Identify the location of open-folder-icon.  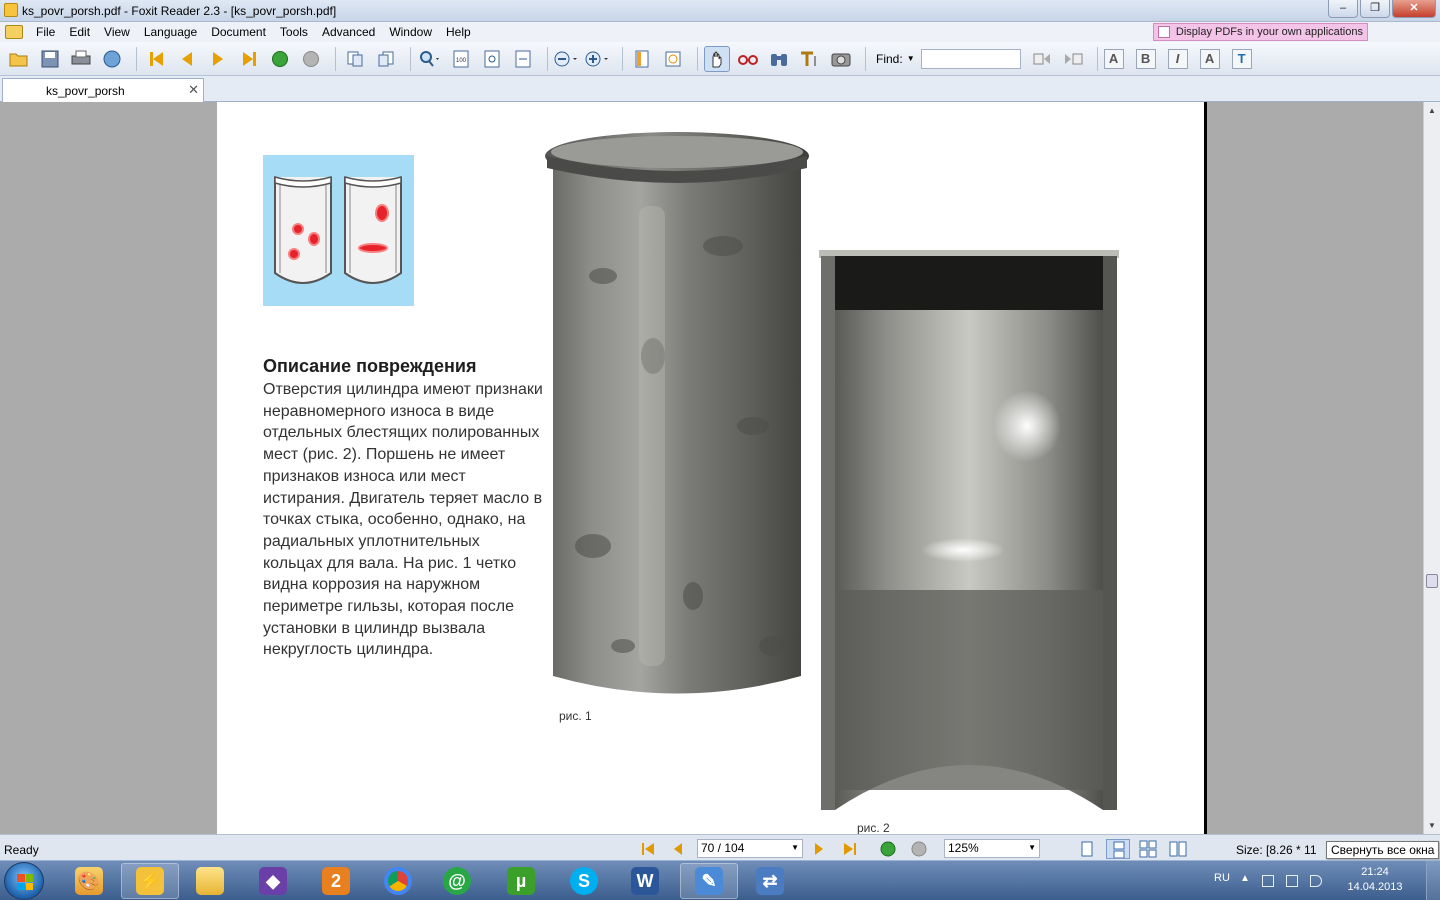
(19, 59).